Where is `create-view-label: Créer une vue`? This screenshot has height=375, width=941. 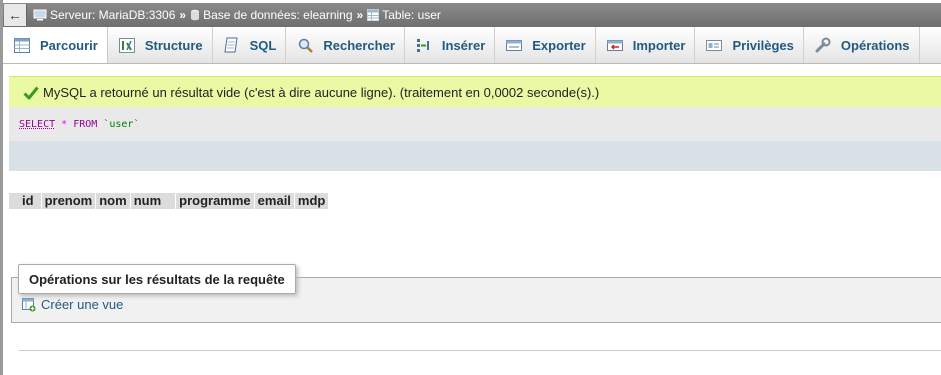 create-view-label: Créer une vue is located at coordinates (82, 304).